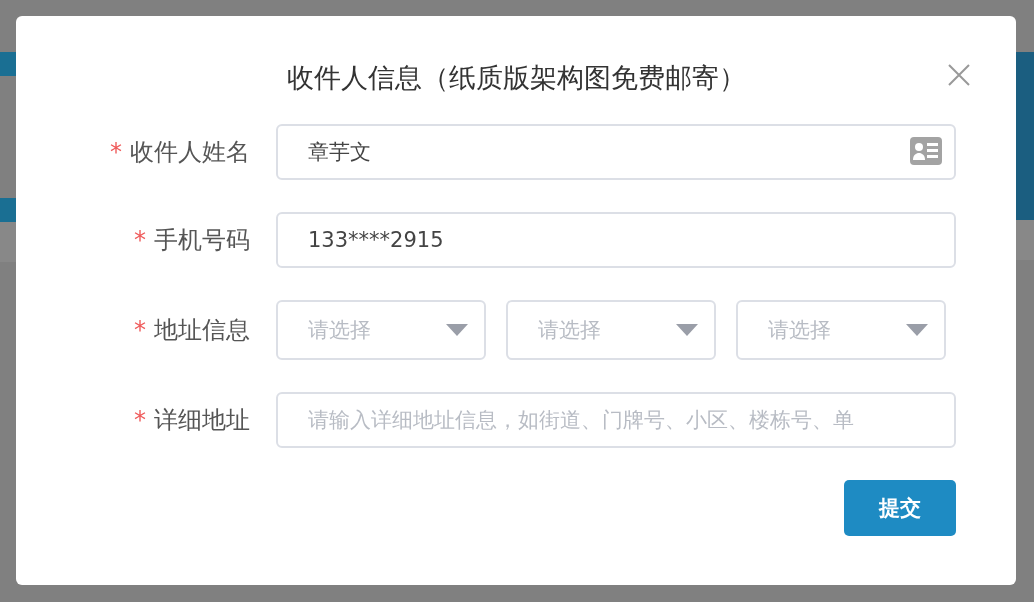 The width and height of the screenshot is (1034, 602). Describe the element at coordinates (202, 330) in the screenshot. I see `field-label: 地址信息` at that location.